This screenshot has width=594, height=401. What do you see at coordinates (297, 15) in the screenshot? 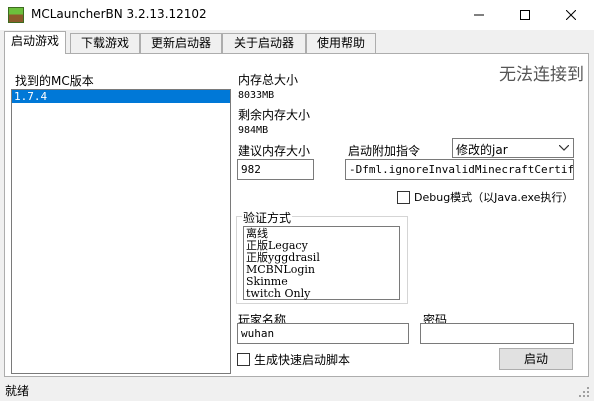
I see `title-bar: MCLauncherBN 3.2.13.12102` at bounding box center [297, 15].